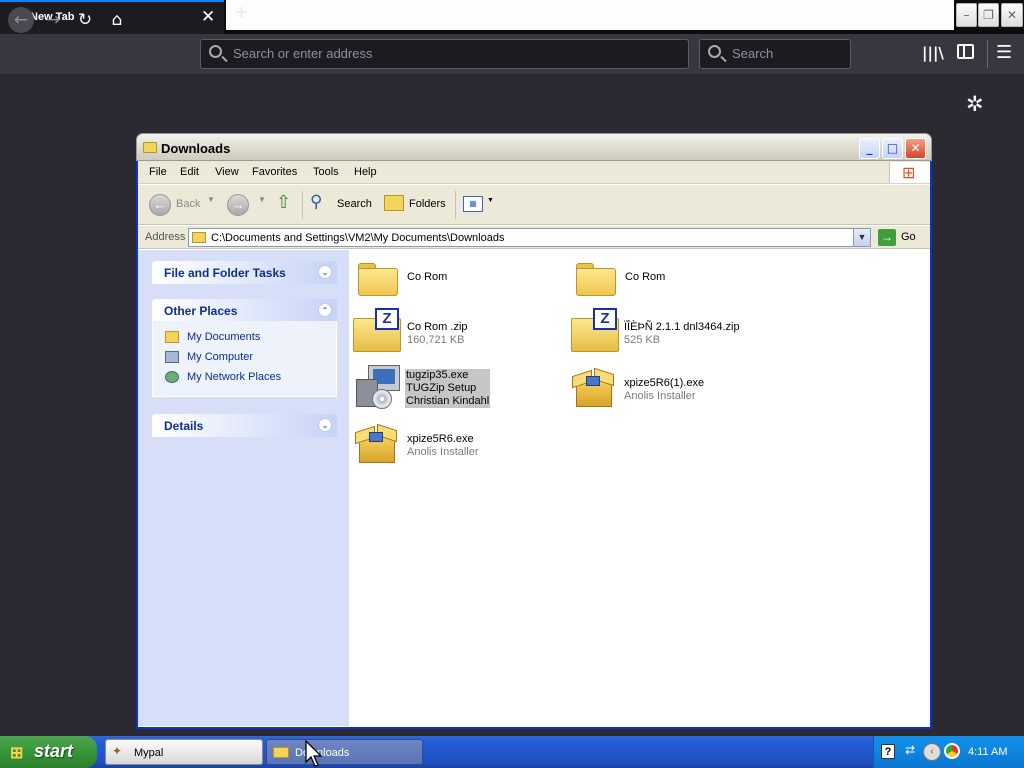 This screenshot has height=768, width=1024. Describe the element at coordinates (394, 203) in the screenshot. I see `folders-icon` at that location.